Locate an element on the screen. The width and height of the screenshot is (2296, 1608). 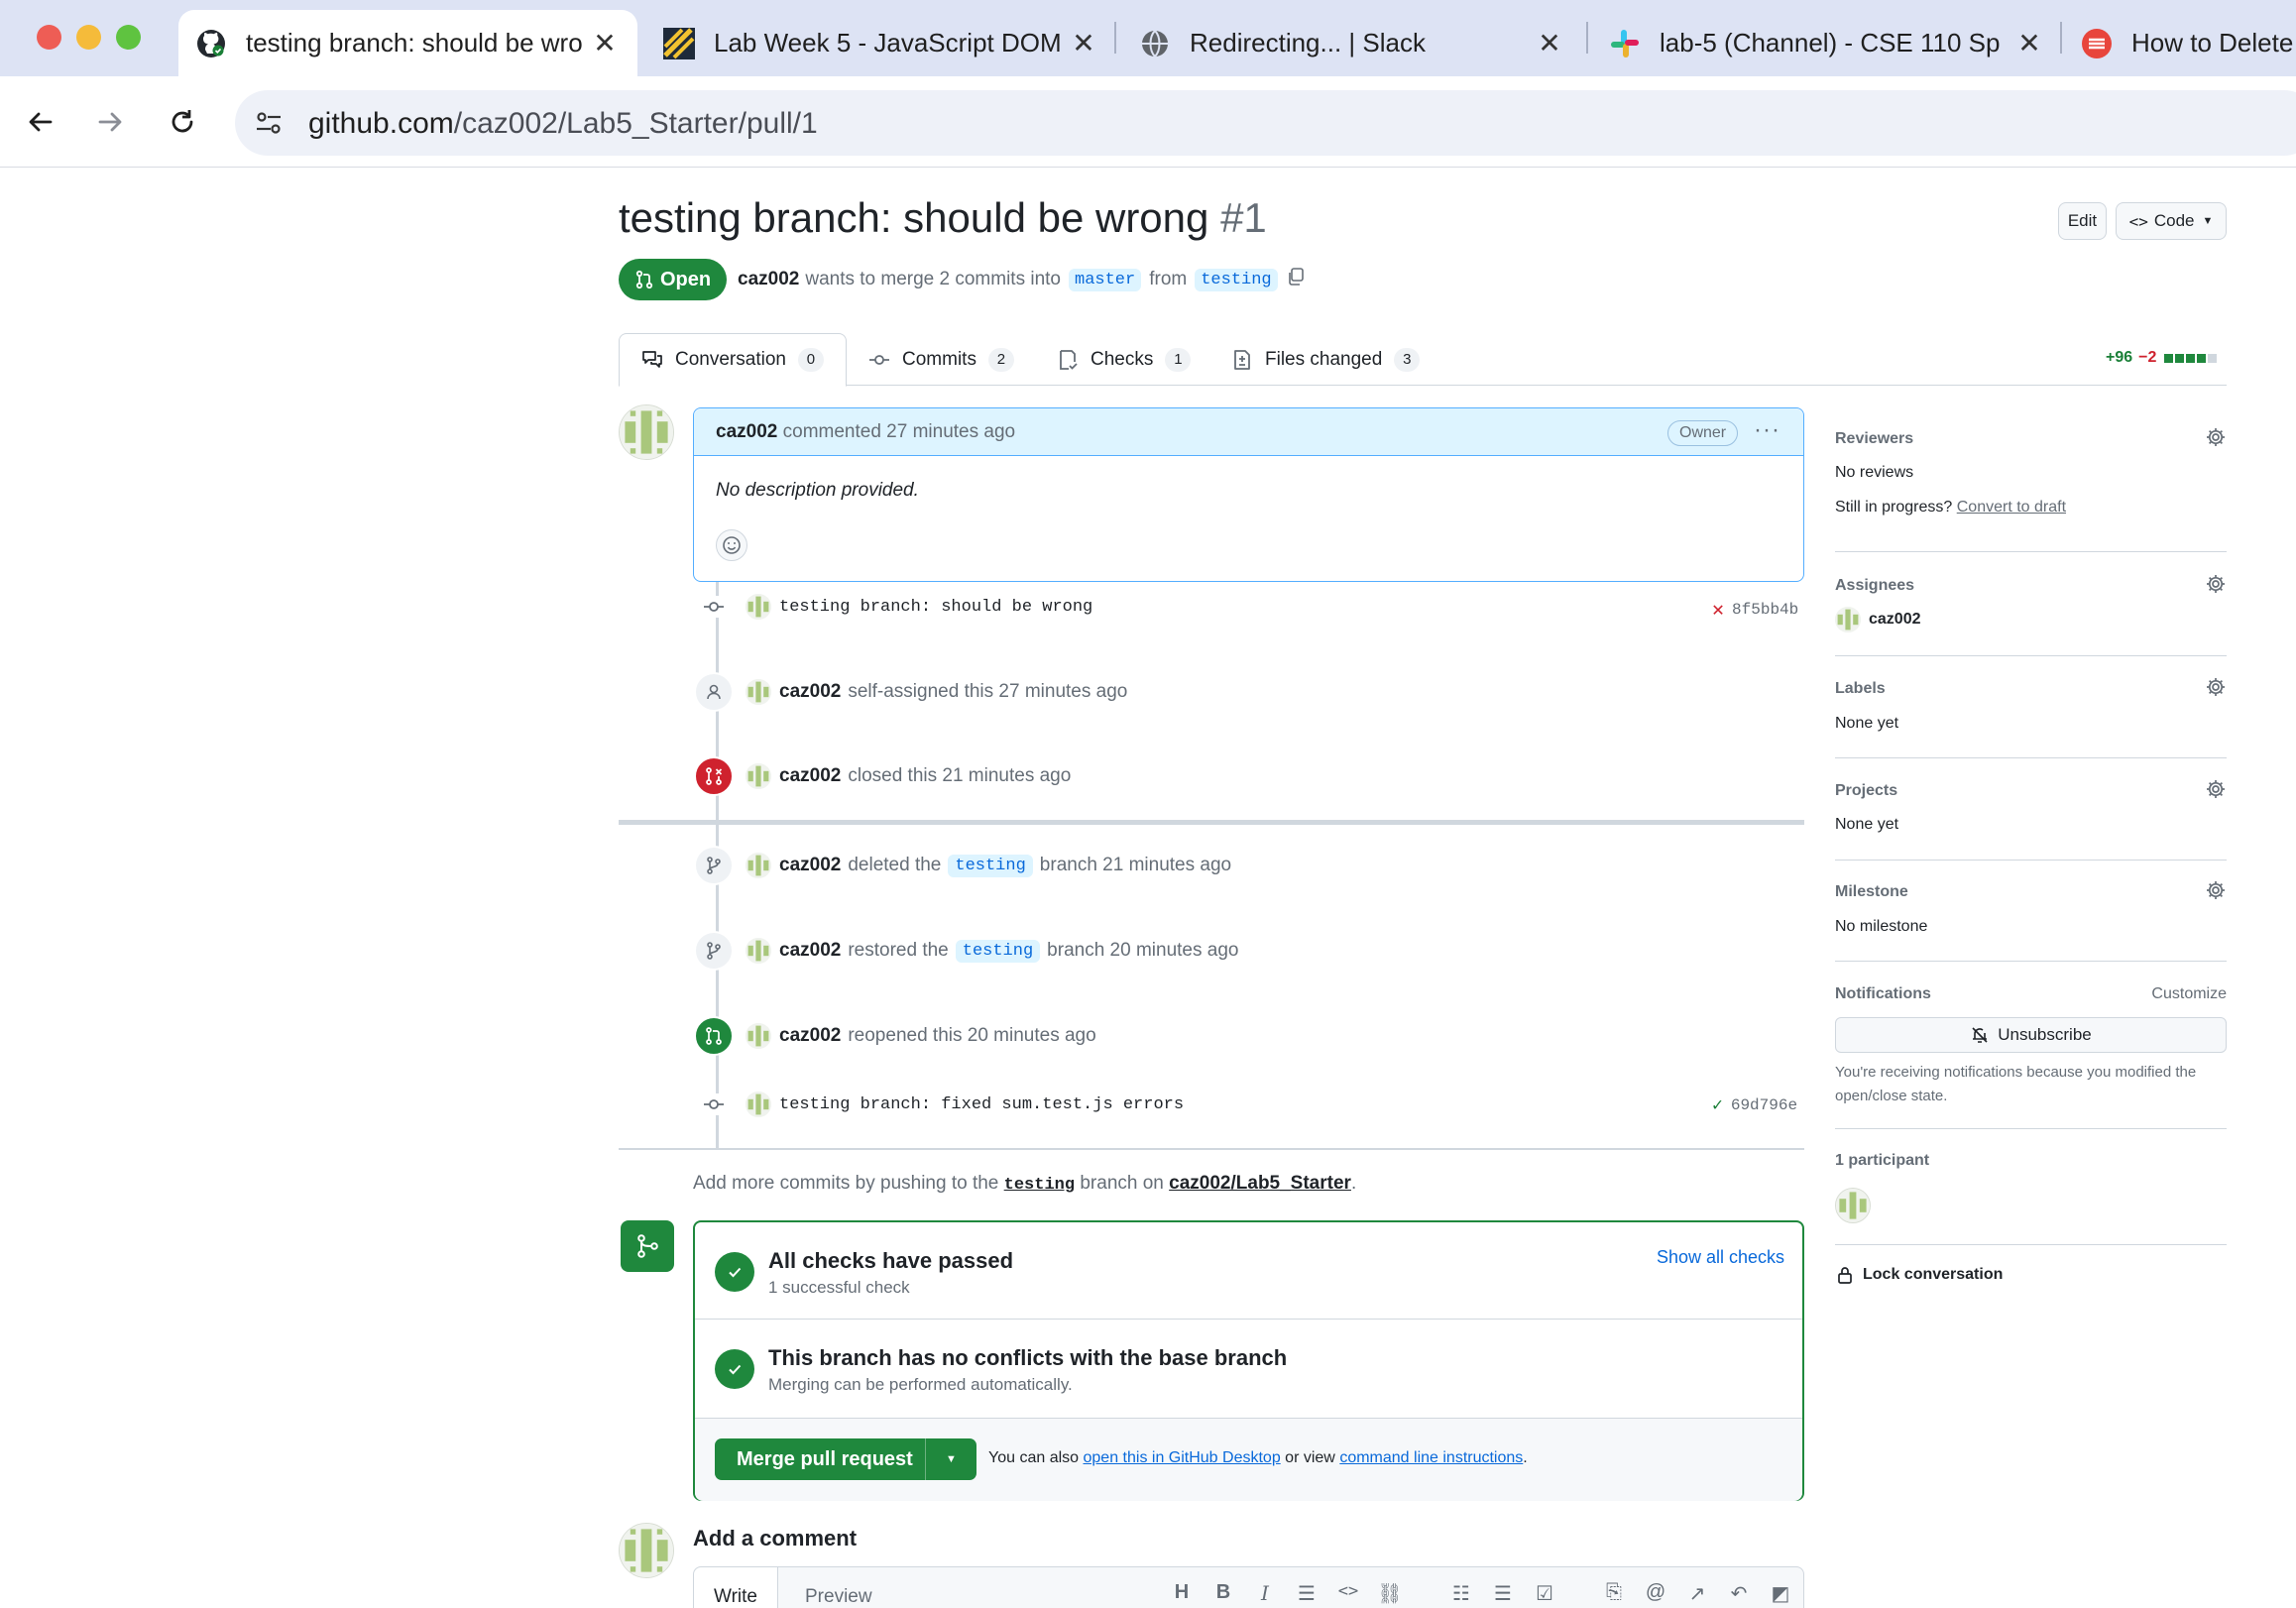
unsubscribe-button: Unsubscribe is located at coordinates (2031, 1035).